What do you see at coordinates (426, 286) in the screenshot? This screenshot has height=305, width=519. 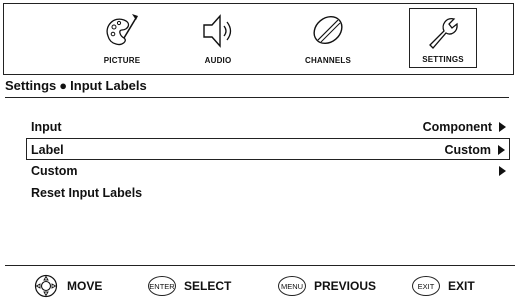 I see `exit-key-icon: EXIT` at bounding box center [426, 286].